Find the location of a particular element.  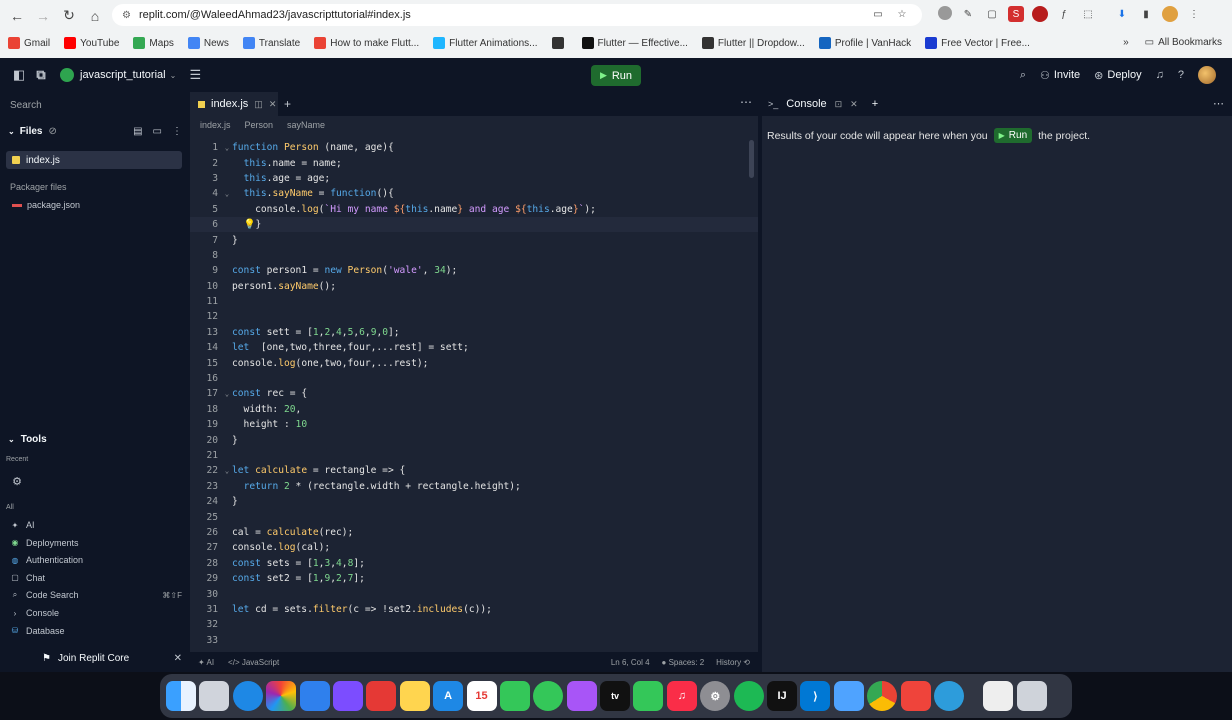

search-icon: ⌕ is located at coordinates (1023, 75).